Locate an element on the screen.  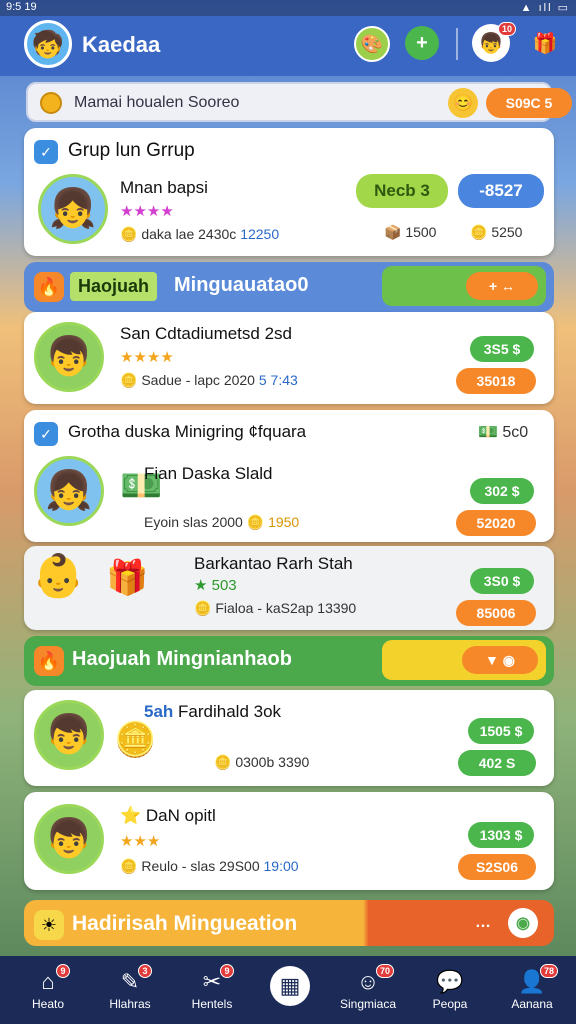
meta-value: 13390 is located at coordinates (337, 608).